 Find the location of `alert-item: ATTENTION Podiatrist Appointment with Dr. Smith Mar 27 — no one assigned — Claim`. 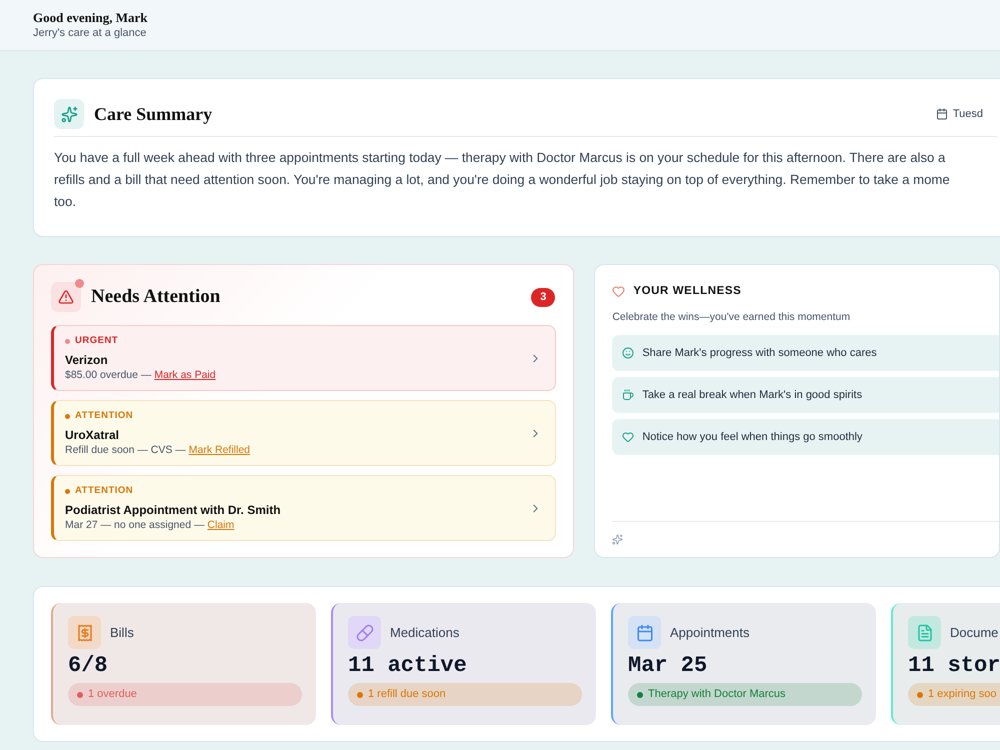

alert-item: ATTENTION Podiatrist Appointment with Dr. Smith Mar 27 — no one assigned — Claim is located at coordinates (303, 508).